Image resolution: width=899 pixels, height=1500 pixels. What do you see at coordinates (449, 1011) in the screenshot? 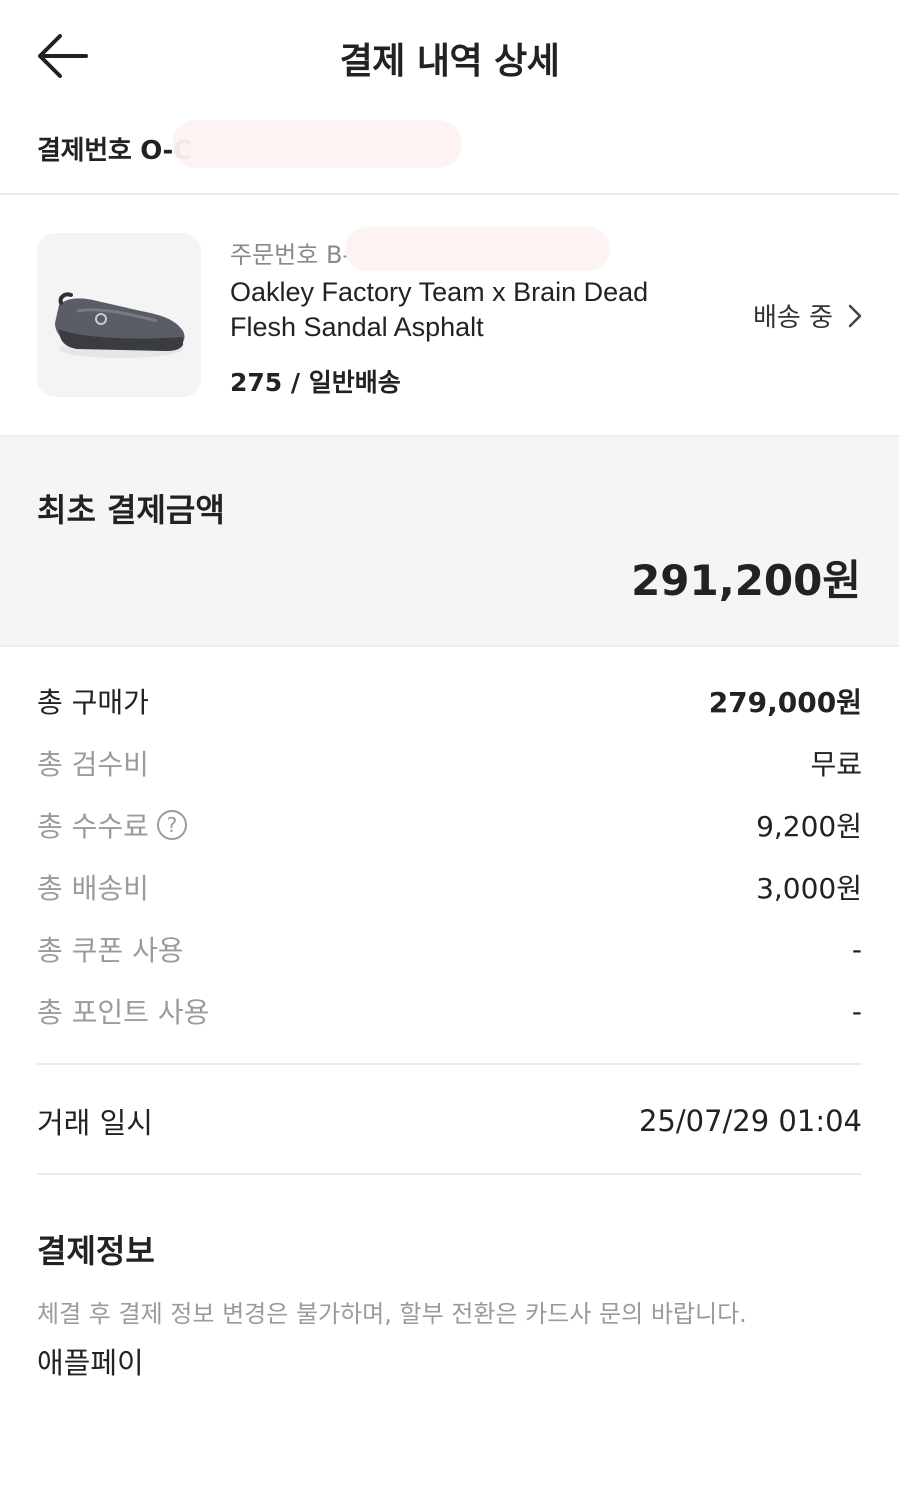
I see `breakdown-row-points: 총 포인트 사용 -` at bounding box center [449, 1011].